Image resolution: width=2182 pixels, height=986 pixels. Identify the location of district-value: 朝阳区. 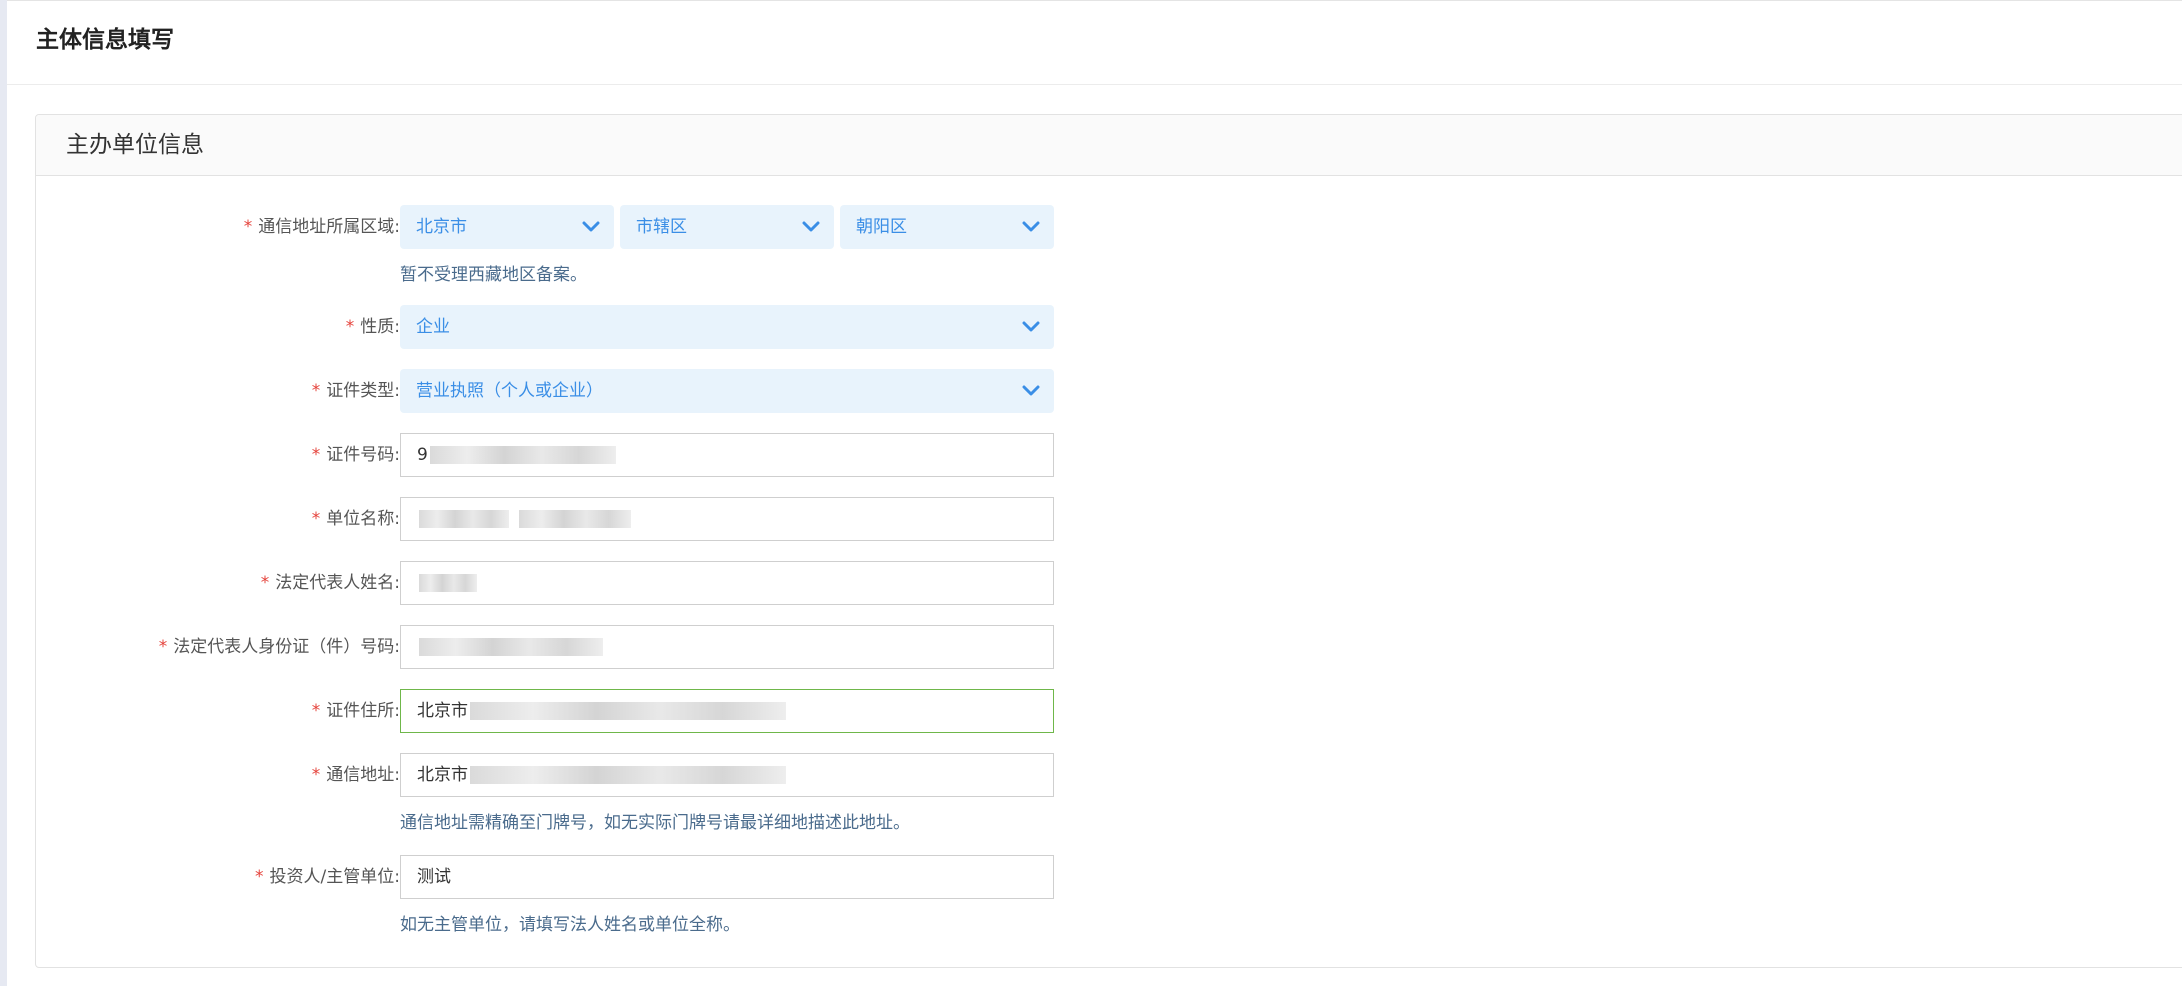
(881, 227).